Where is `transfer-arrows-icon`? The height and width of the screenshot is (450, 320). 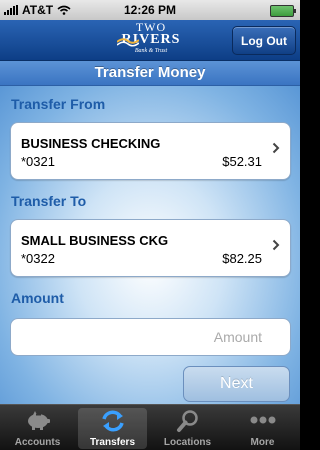
transfer-arrows-icon is located at coordinates (112, 421).